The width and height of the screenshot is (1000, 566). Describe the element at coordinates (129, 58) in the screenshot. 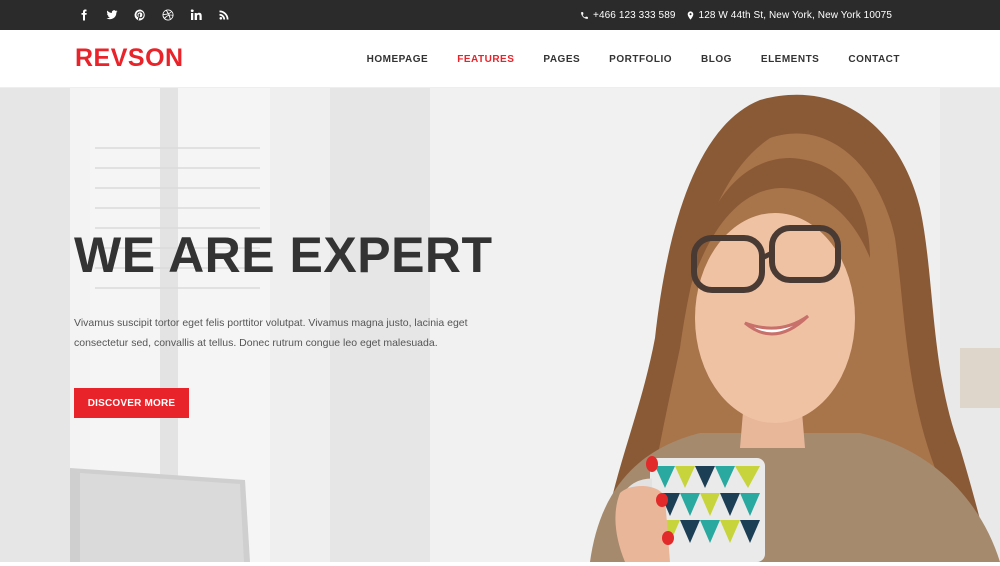

I see `logo: REVSON` at that location.